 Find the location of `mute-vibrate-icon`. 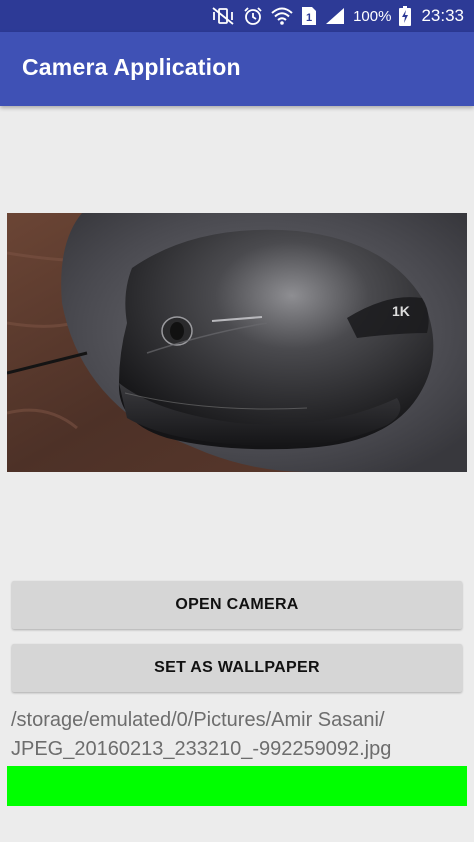

mute-vibrate-icon is located at coordinates (223, 16).